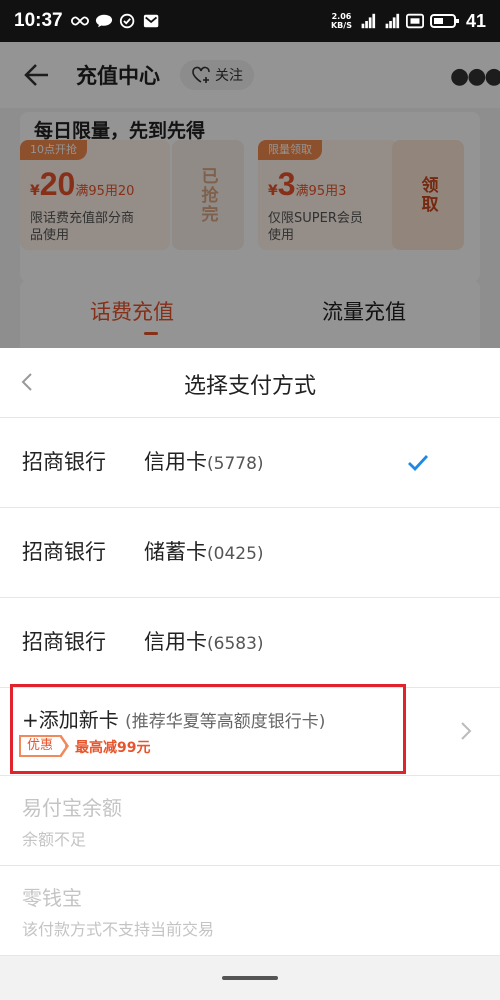 This screenshot has width=500, height=1000. Describe the element at coordinates (225, 722) in the screenshot. I see `add-card-hint: (推荐华夏等高额度银行卡)` at that location.